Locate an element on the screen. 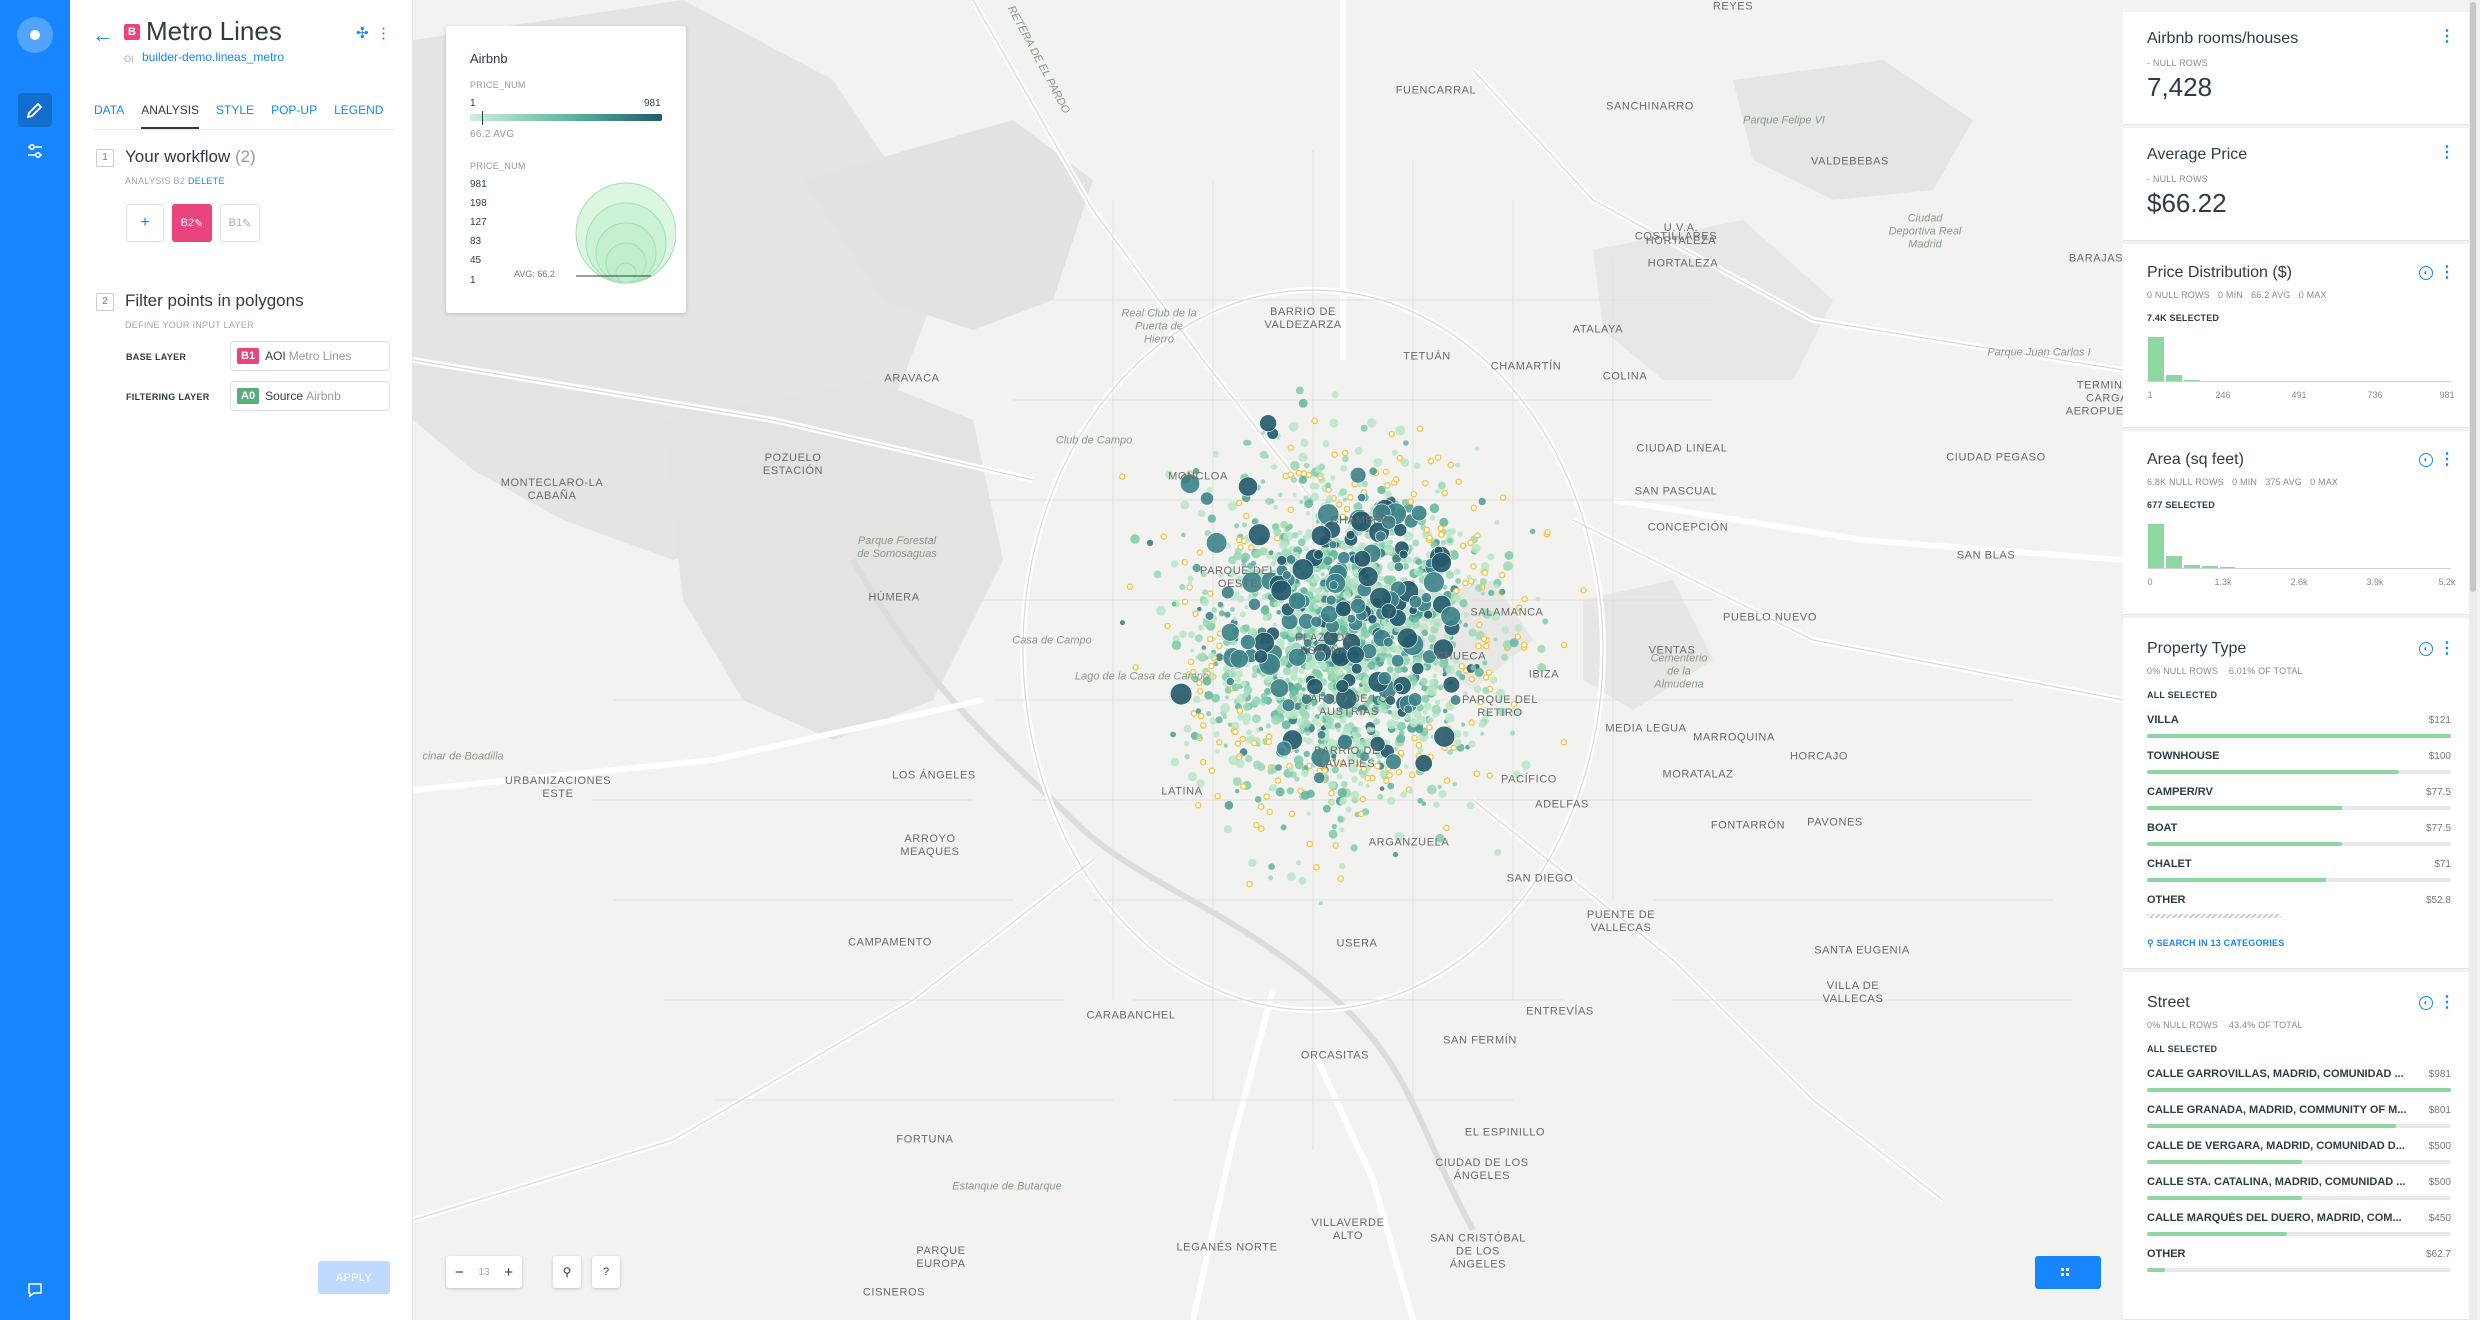 The width and height of the screenshot is (2480, 1320). tab-style: STYLE is located at coordinates (235, 116).